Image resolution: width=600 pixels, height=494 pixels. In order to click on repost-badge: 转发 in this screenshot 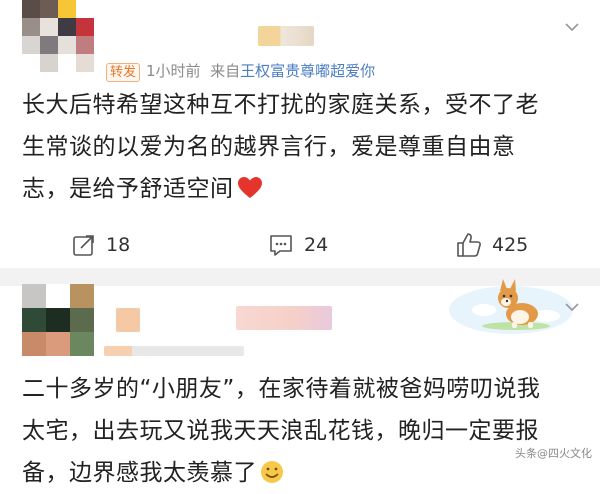, I will do `click(123, 72)`.